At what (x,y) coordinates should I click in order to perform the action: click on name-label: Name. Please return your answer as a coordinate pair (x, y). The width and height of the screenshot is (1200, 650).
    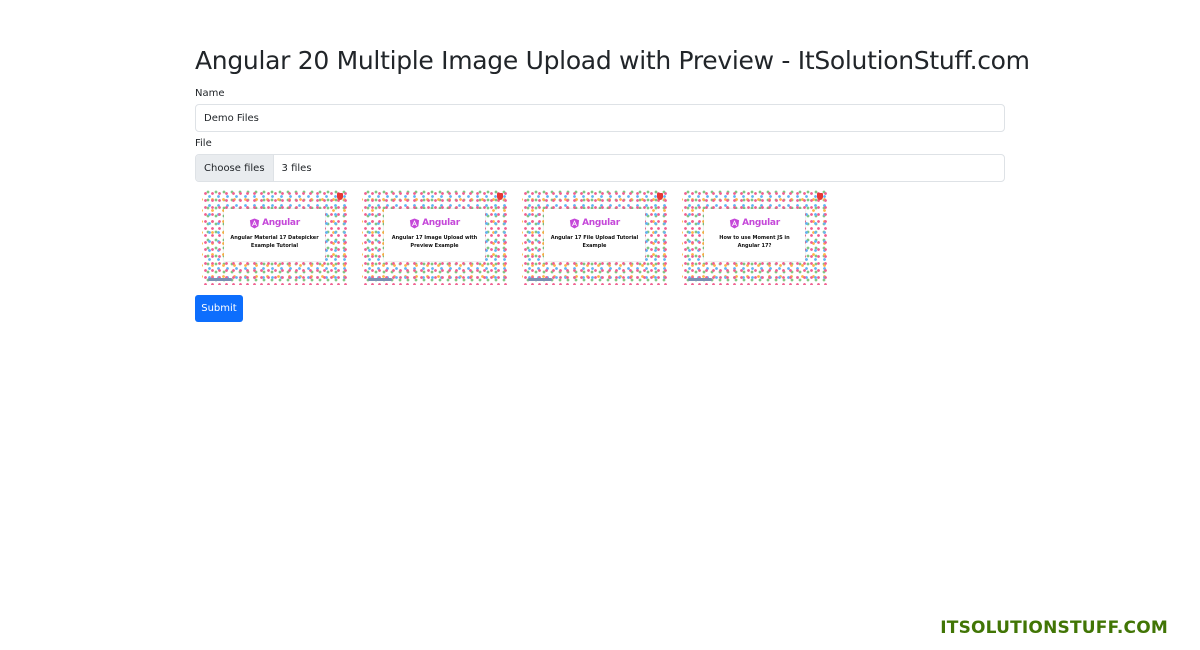
    Looking at the image, I should click on (210, 93).